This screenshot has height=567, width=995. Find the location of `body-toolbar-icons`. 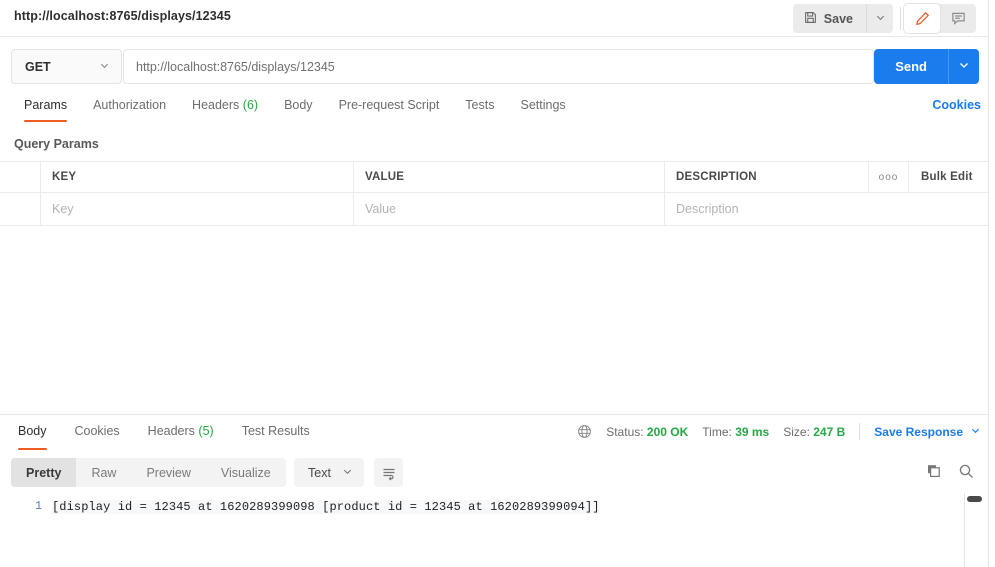

body-toolbar-icons is located at coordinates (950, 471).